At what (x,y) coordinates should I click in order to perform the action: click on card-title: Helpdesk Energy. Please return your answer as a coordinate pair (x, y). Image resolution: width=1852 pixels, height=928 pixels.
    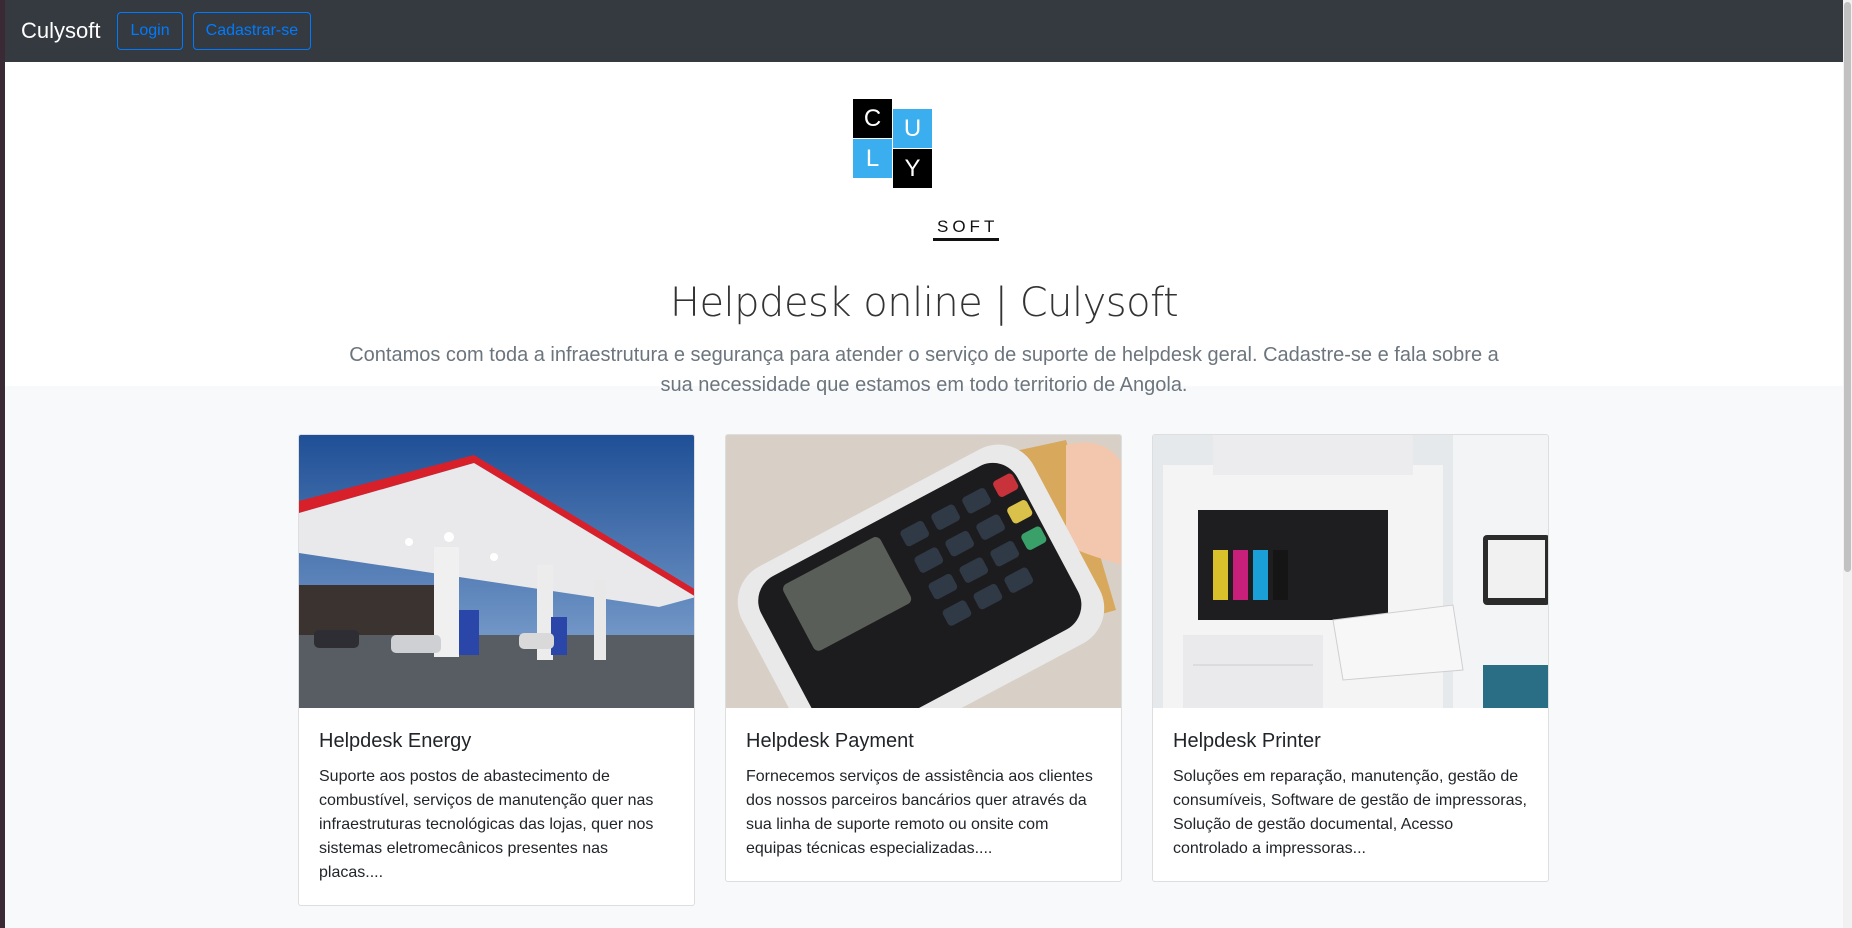
    Looking at the image, I should click on (395, 741).